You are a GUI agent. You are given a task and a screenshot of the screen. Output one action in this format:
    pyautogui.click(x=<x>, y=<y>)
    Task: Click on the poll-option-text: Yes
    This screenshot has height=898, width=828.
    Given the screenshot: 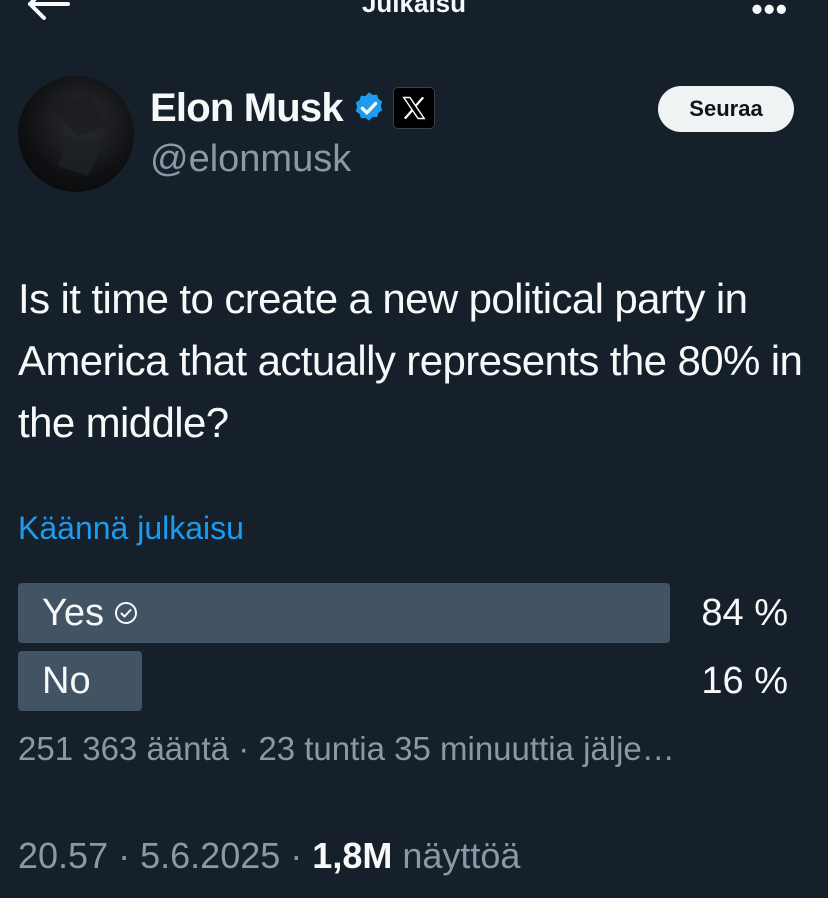 What is the action you would take?
    pyautogui.click(x=73, y=612)
    